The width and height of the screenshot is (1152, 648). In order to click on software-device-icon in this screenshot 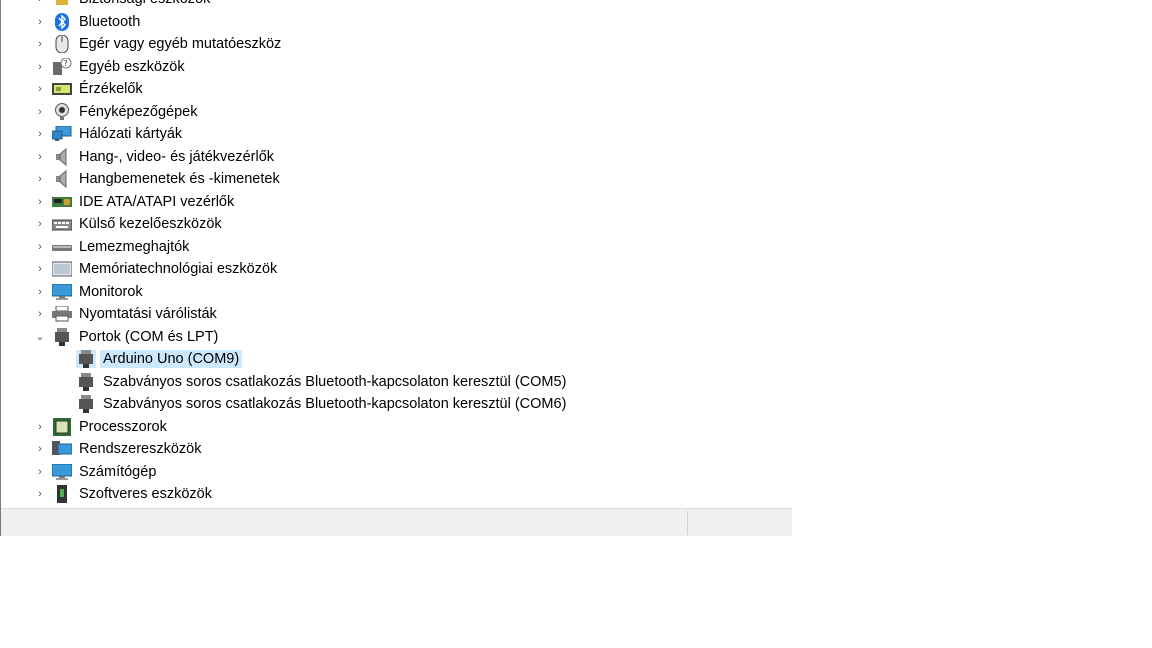, I will do `click(62, 494)`.